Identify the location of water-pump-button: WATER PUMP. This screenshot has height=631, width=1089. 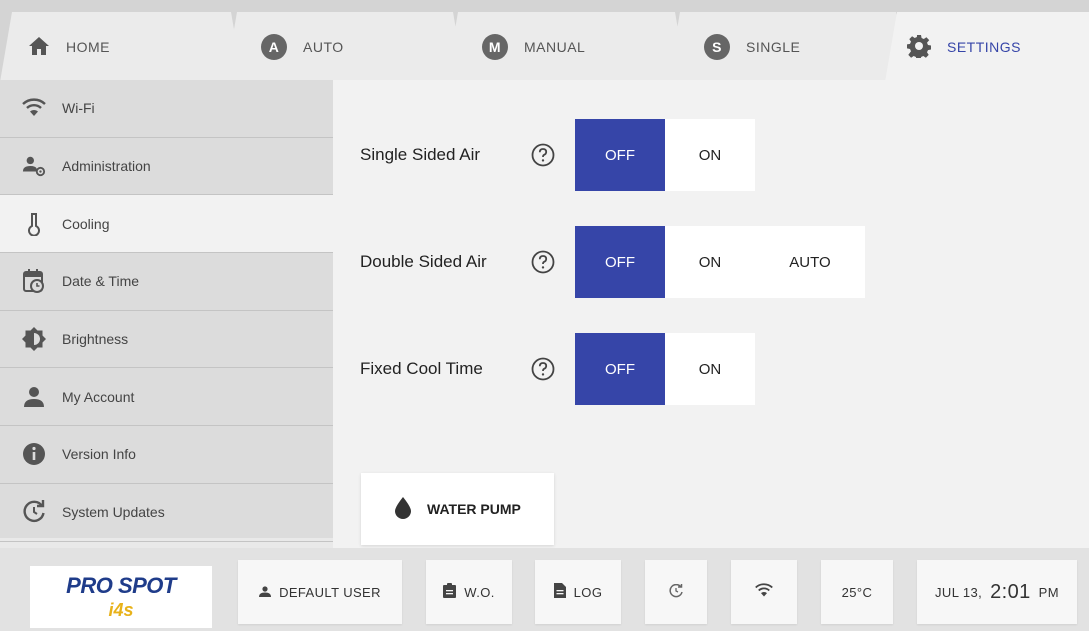
(457, 509).